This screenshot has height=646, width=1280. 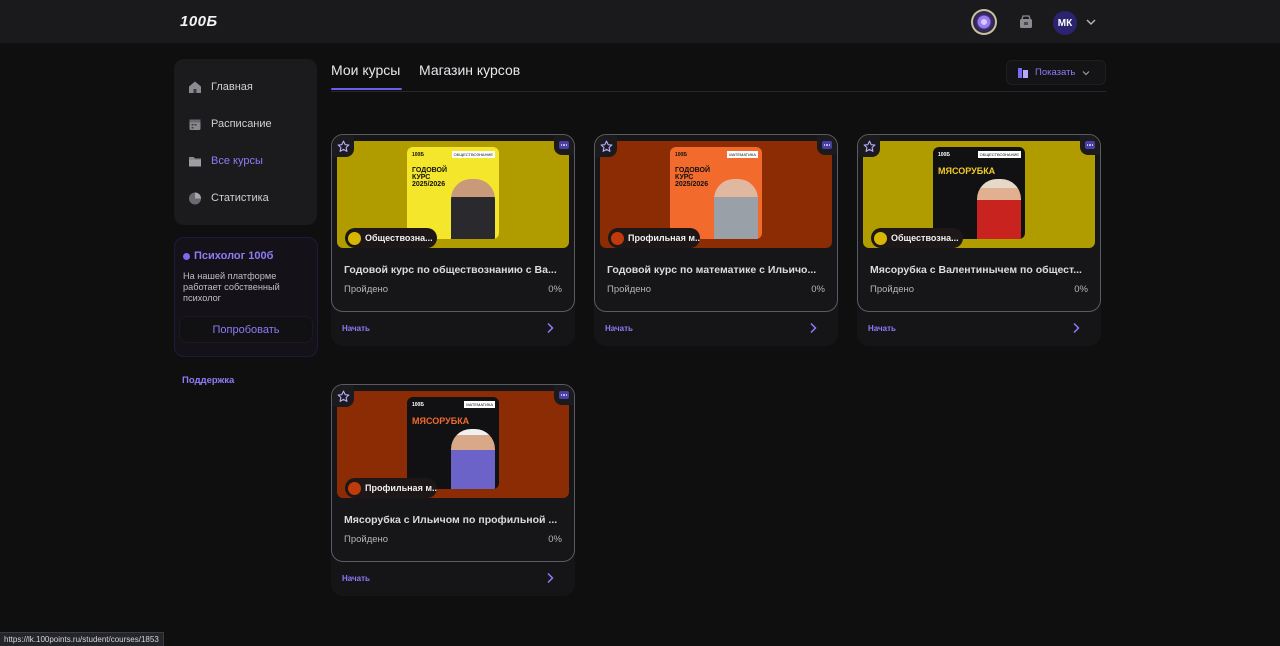 I want to click on support-link: Поддержка, so click(x=208, y=380).